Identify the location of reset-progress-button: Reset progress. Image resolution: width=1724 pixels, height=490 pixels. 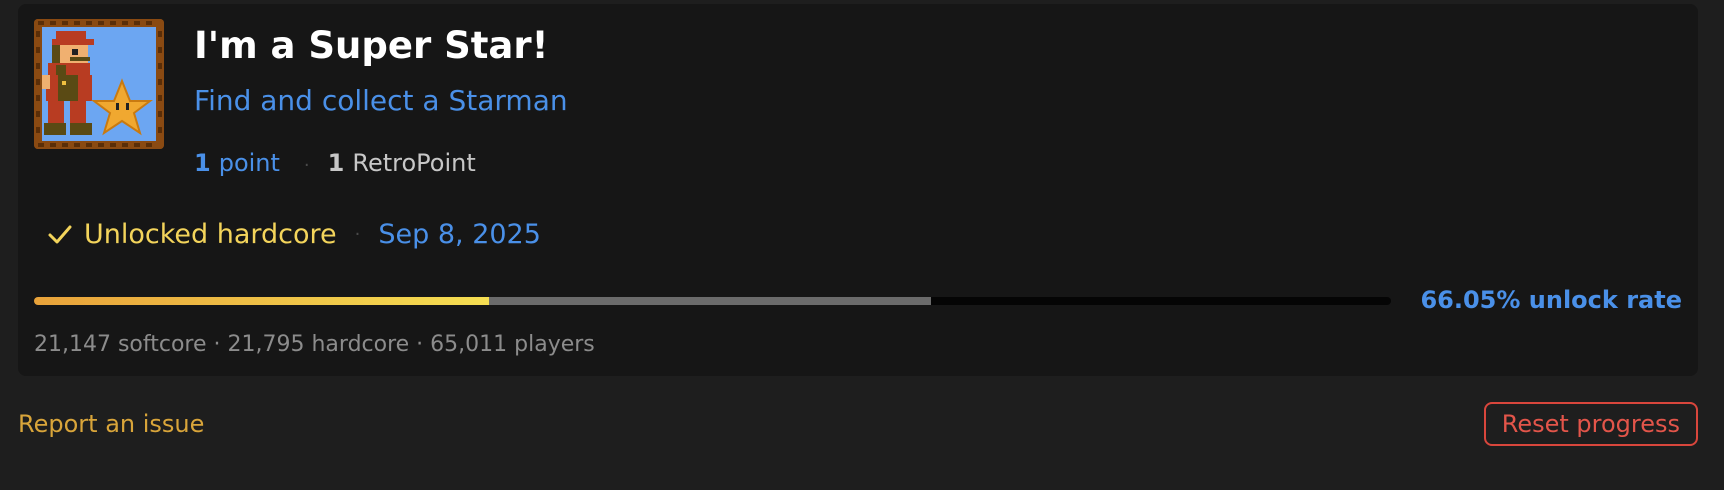
(1590, 424).